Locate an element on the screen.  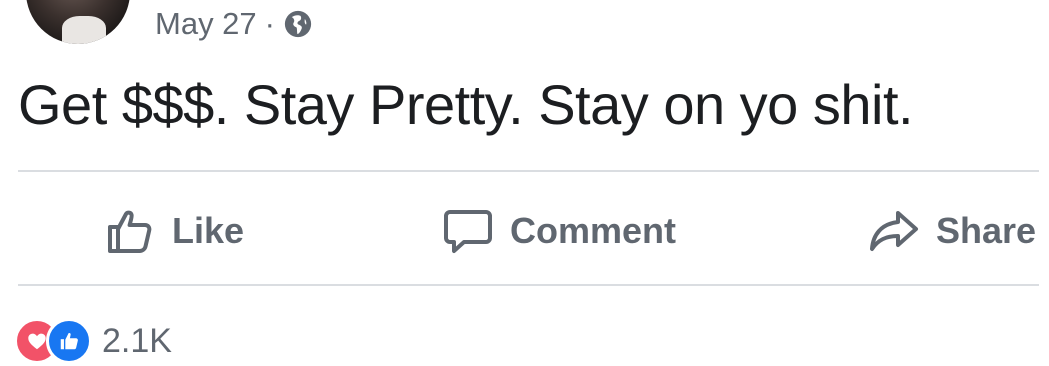
reaction-count: 2.1K is located at coordinates (137, 340).